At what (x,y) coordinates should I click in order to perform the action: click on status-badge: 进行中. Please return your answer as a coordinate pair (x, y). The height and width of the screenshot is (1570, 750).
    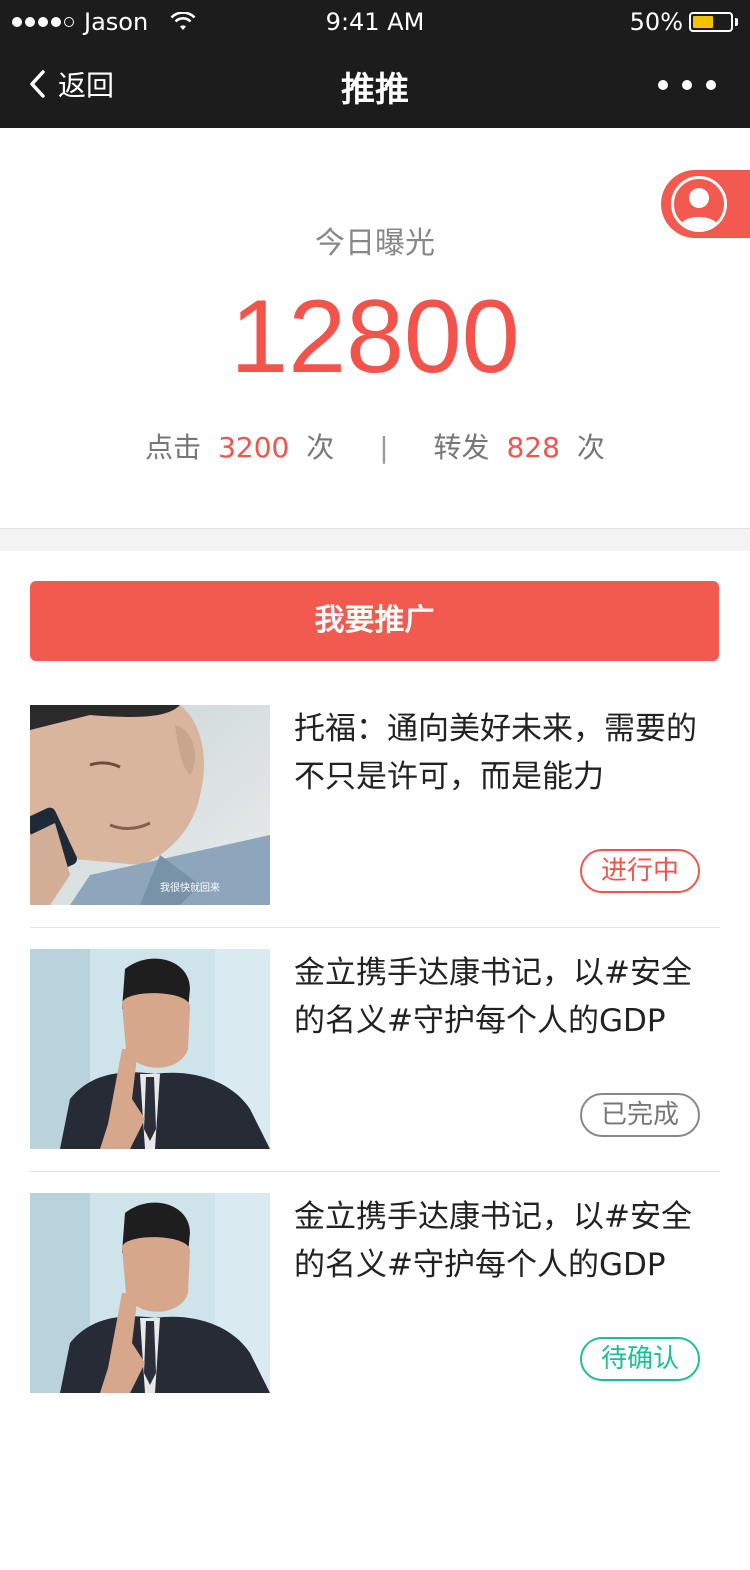
    Looking at the image, I should click on (640, 871).